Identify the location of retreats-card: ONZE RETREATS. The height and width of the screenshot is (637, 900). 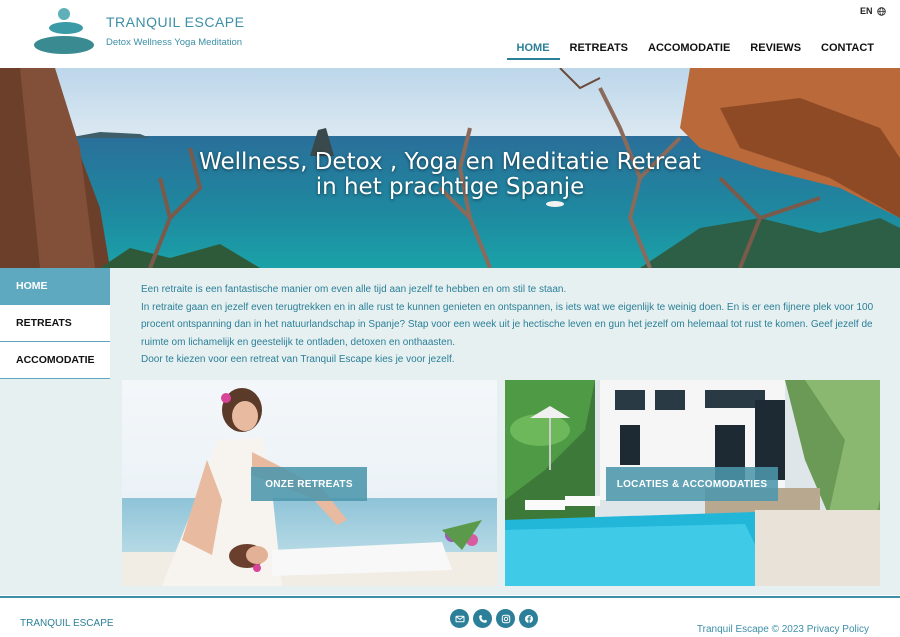
(309, 483).